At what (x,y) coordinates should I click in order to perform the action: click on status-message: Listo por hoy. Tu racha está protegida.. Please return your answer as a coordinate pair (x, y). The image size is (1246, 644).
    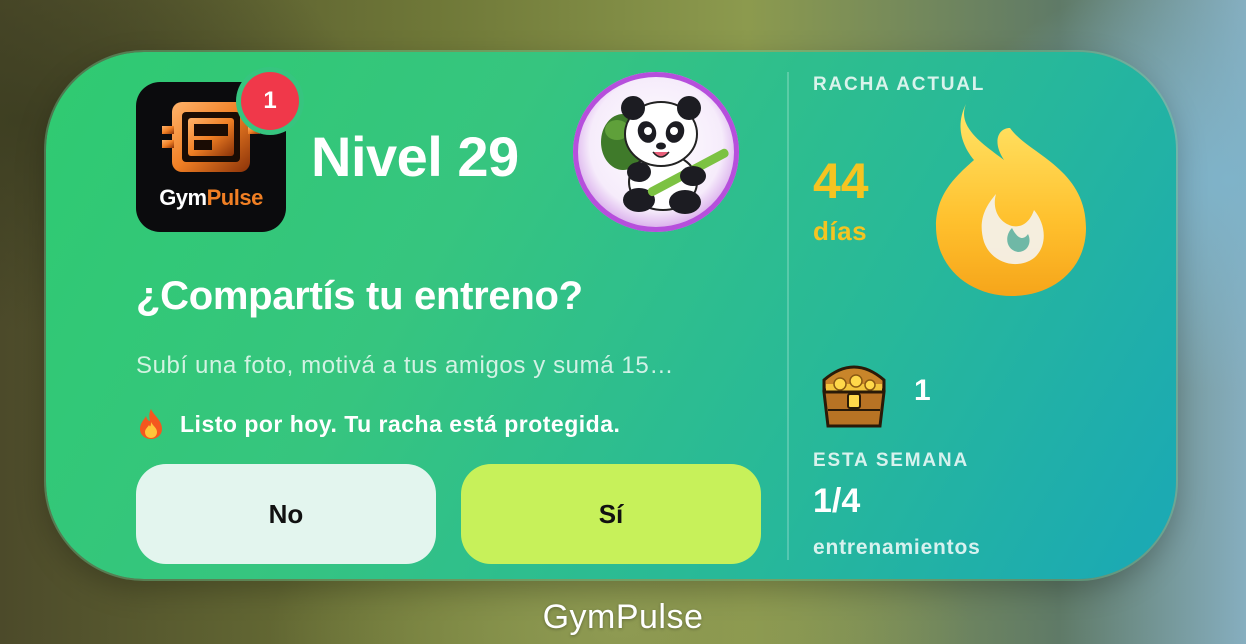
    Looking at the image, I should click on (378, 424).